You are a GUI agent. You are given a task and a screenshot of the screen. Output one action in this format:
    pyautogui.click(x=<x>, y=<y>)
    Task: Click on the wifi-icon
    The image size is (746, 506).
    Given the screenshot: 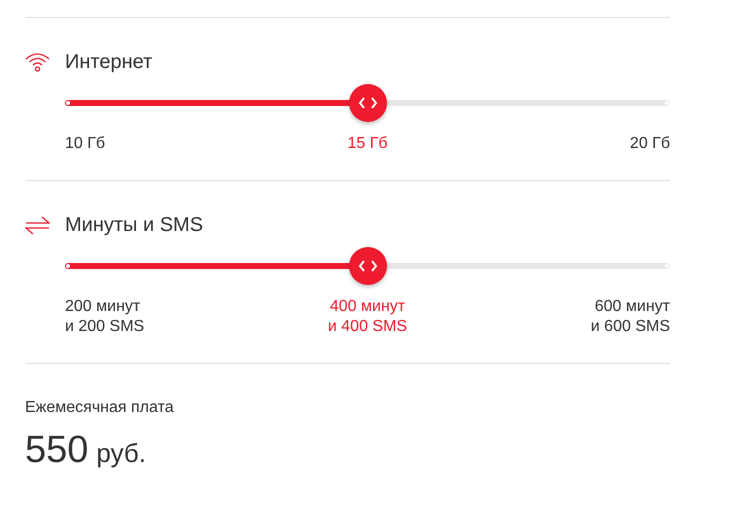 What is the action you would take?
    pyautogui.click(x=37, y=62)
    